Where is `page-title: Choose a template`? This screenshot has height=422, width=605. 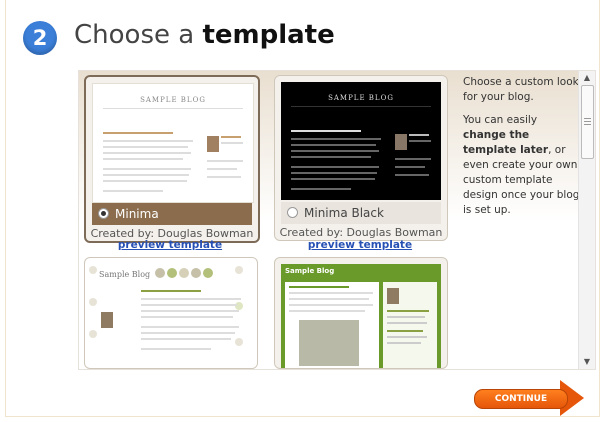
page-title: Choose a template is located at coordinates (204, 35).